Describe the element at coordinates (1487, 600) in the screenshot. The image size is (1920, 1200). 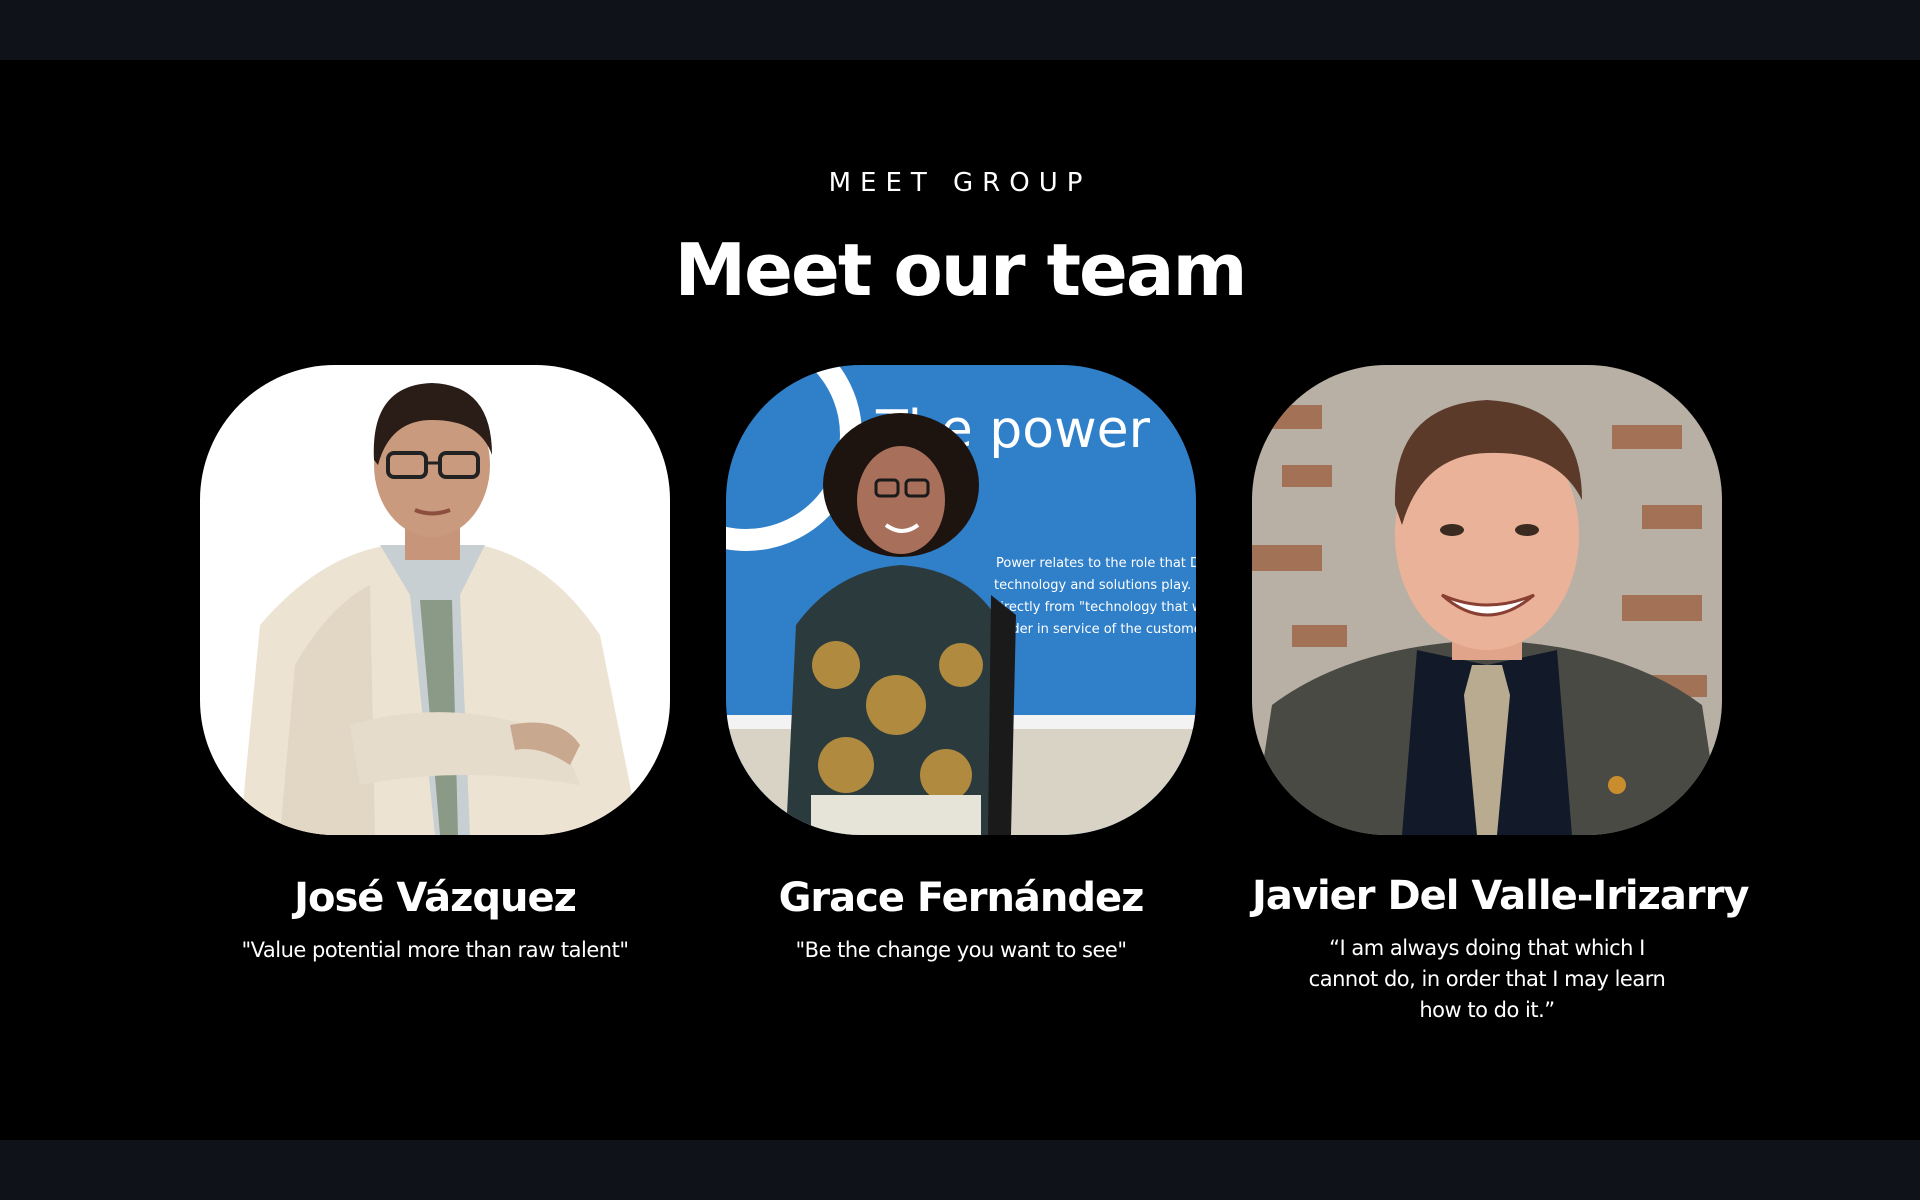
I see `team-photo-javier` at that location.